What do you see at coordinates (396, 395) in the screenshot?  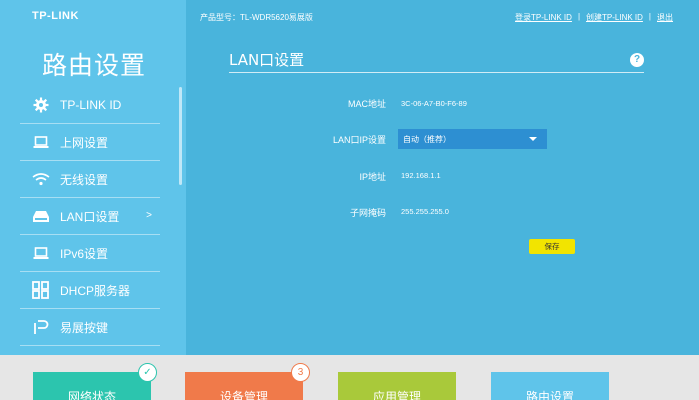 I see `tab-label: 应用管理` at bounding box center [396, 395].